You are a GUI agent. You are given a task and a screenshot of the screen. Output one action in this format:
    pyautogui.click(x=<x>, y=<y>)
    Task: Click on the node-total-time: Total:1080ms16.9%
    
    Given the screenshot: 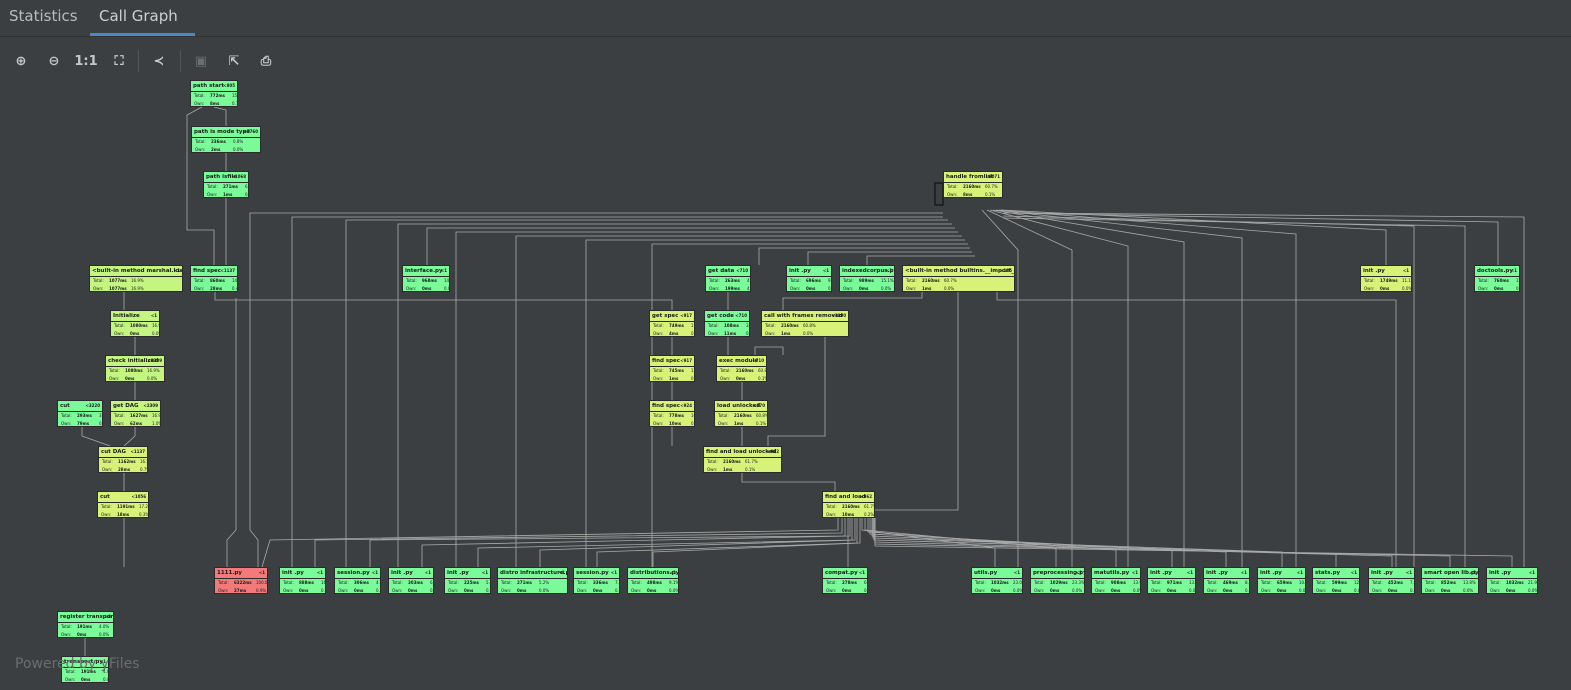 What is the action you would take?
    pyautogui.click(x=134, y=370)
    